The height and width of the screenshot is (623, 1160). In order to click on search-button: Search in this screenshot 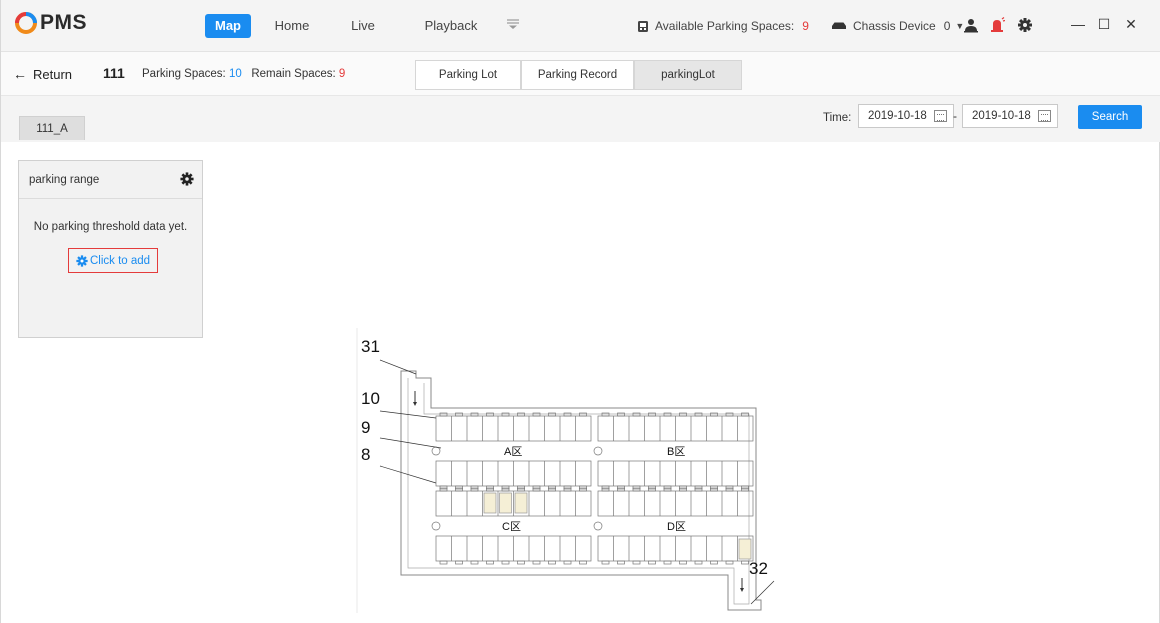, I will do `click(1110, 117)`.